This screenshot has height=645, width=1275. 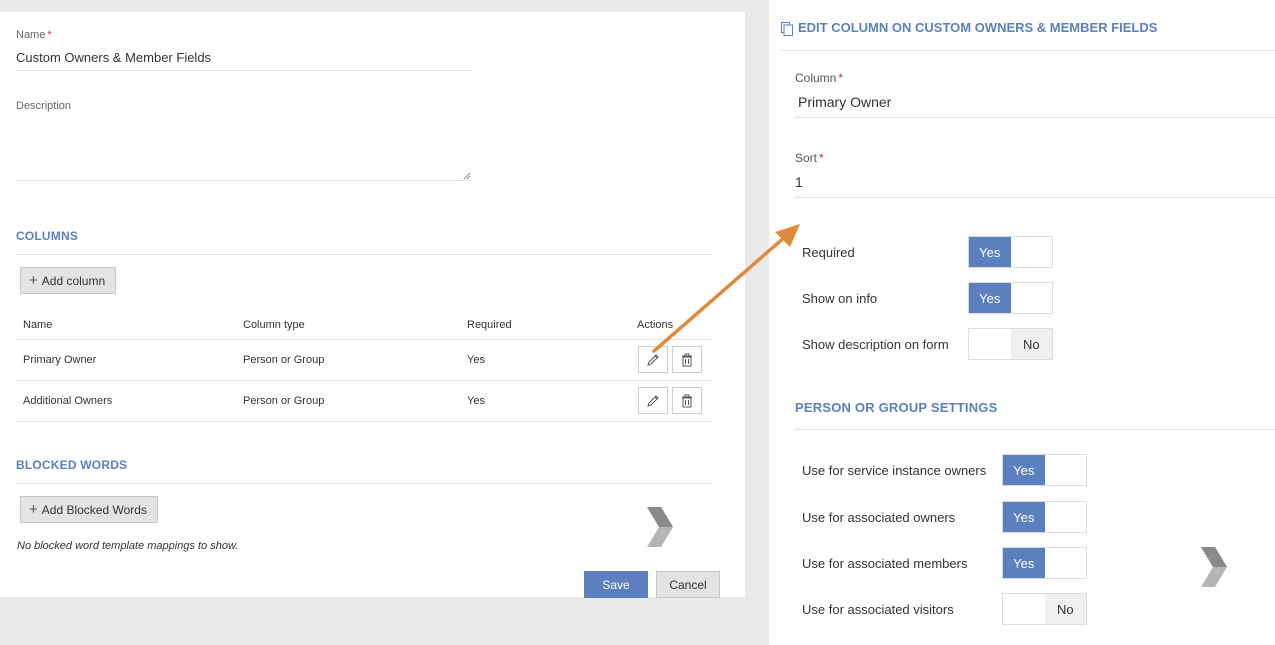 What do you see at coordinates (34, 35) in the screenshot?
I see `name-label: Name *` at bounding box center [34, 35].